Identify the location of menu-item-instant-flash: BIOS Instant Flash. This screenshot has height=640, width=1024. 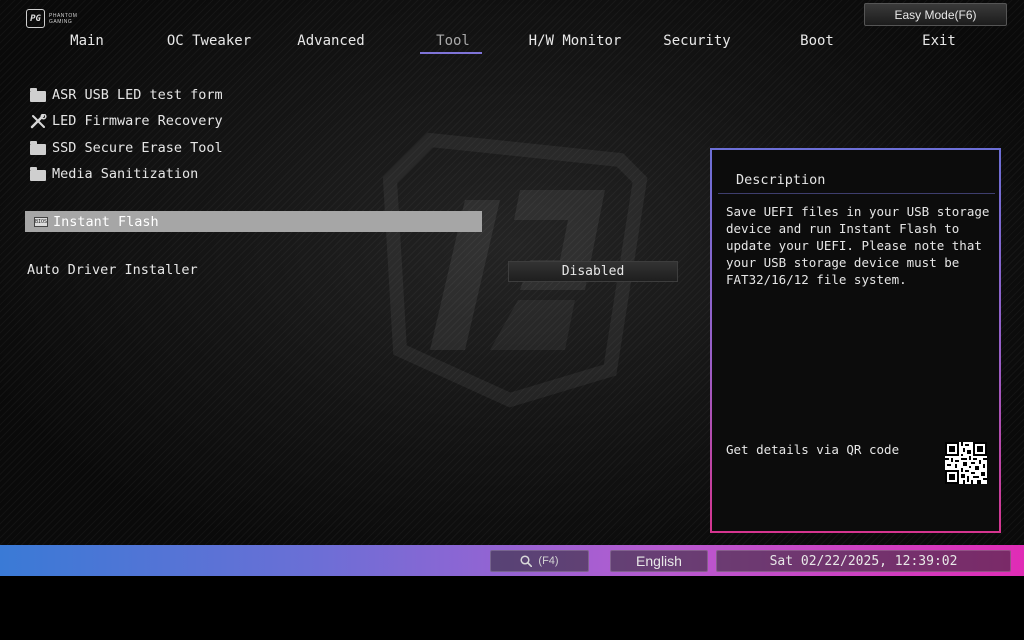
(253, 221).